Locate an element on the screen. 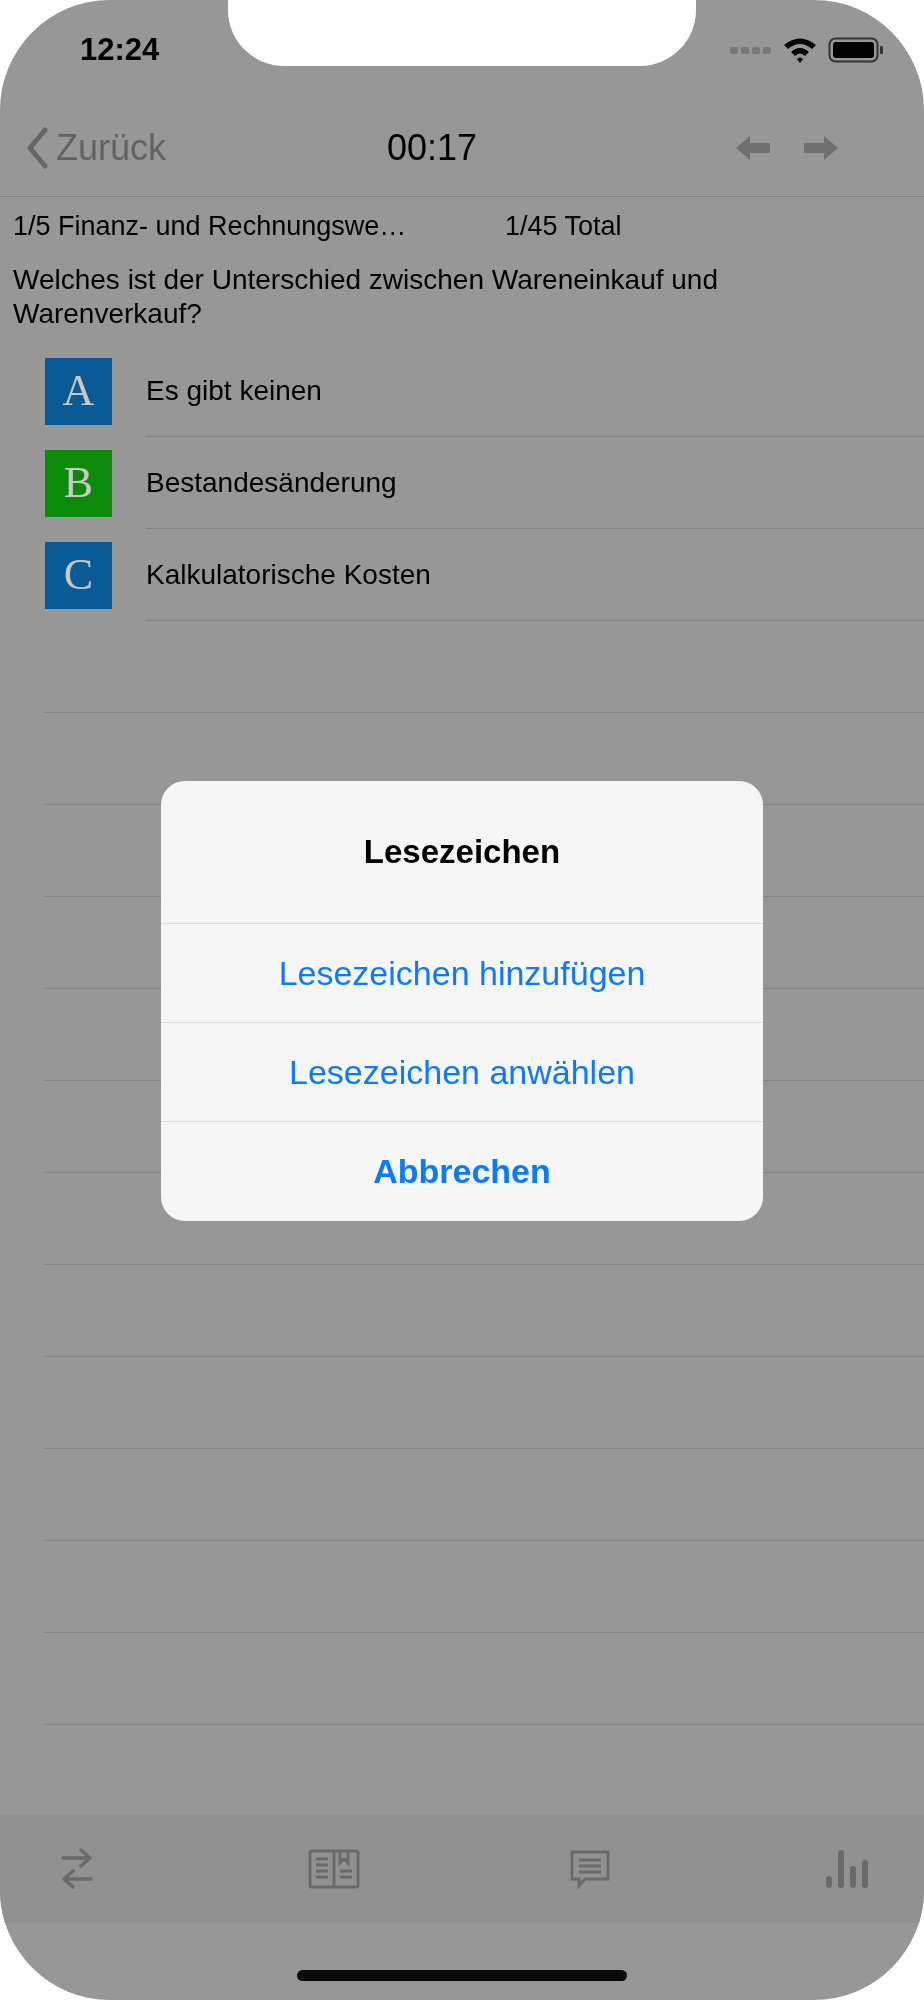 The image size is (924, 2000). action-button: Lesezeichen hinzufügen is located at coordinates (462, 973).